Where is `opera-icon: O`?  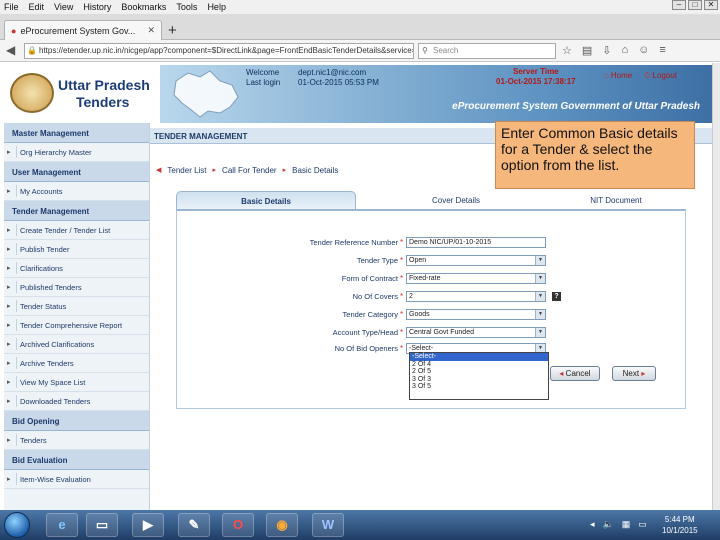
opera-icon: O is located at coordinates (238, 525).